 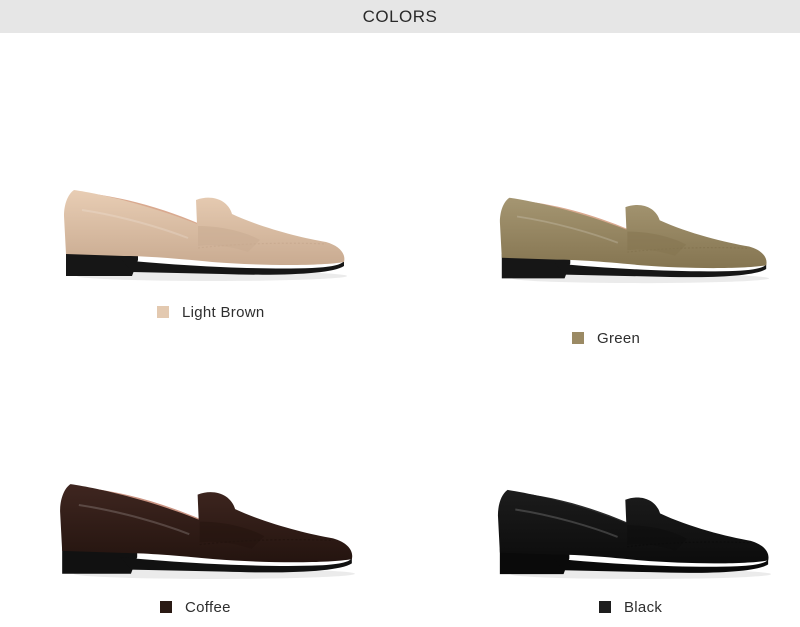 I want to click on color-option-green: Green, so click(x=606, y=338).